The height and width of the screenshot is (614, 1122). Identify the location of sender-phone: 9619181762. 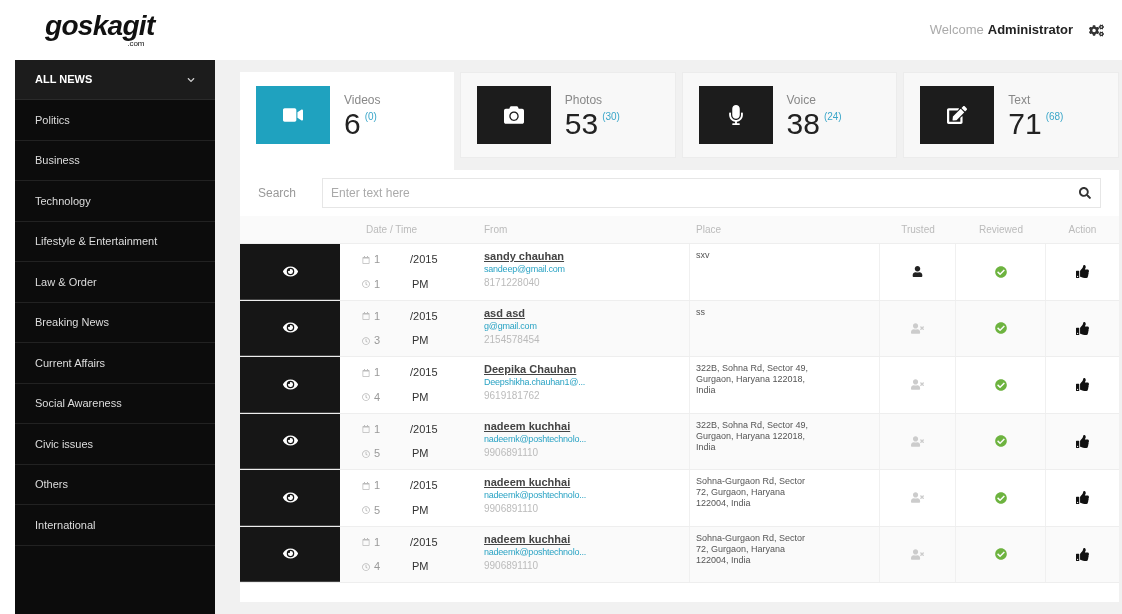
(512, 395).